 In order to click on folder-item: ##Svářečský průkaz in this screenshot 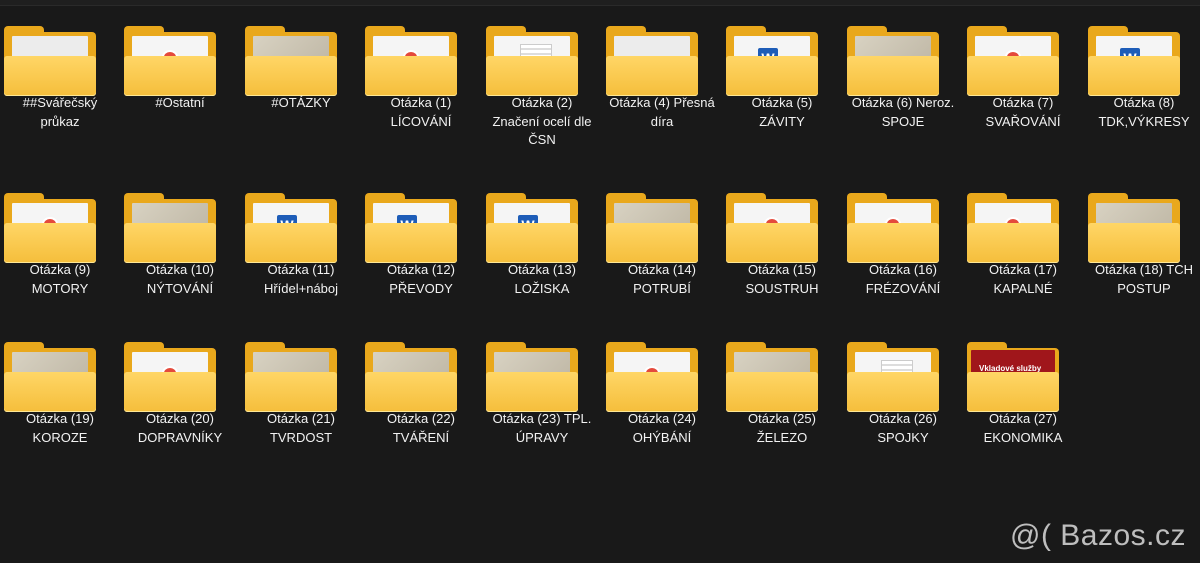, I will do `click(60, 80)`.